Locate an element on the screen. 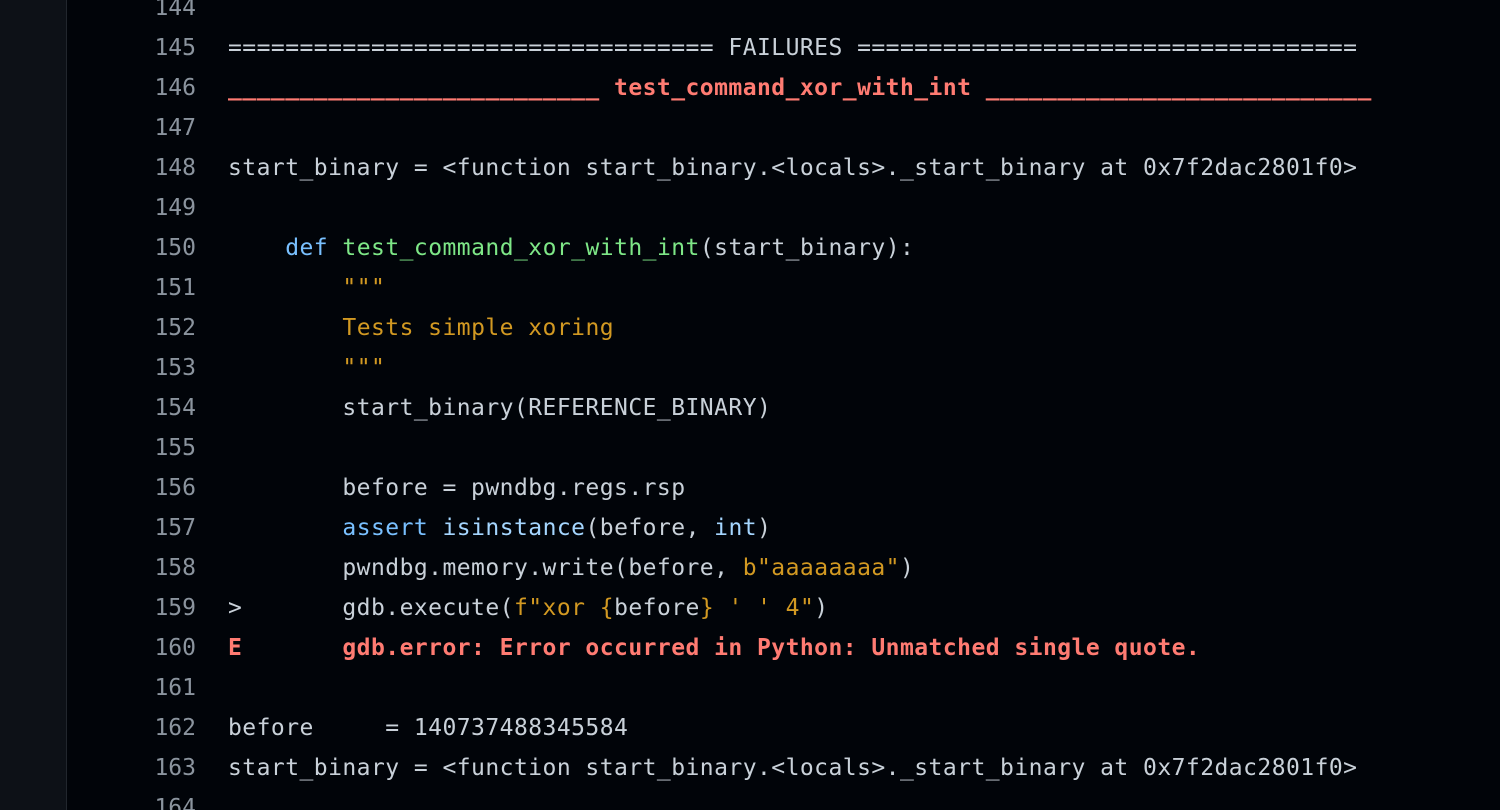  code-token: } is located at coordinates (707, 608).